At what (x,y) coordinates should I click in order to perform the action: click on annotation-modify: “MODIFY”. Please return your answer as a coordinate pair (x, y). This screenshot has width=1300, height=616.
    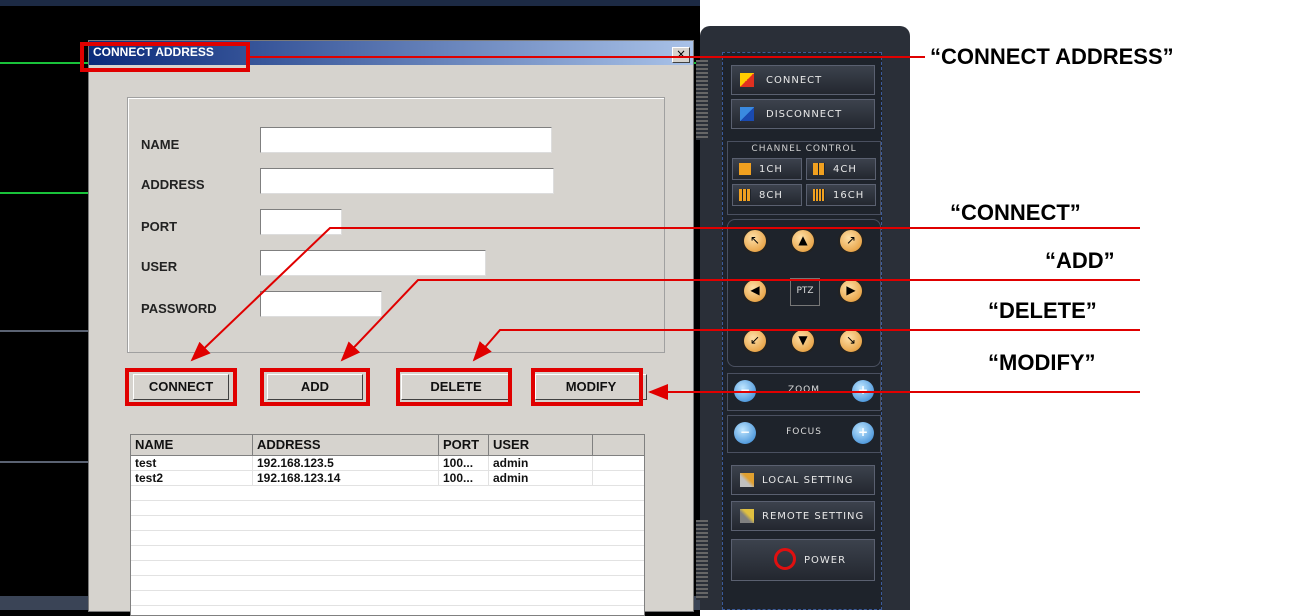
    Looking at the image, I should click on (1042, 362).